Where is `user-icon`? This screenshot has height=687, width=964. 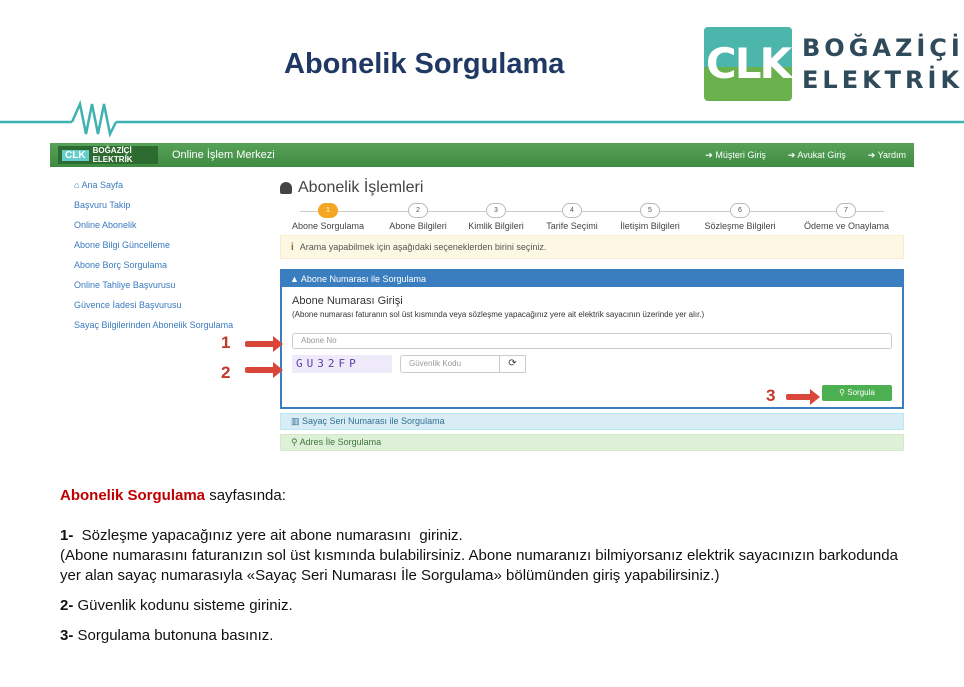
user-icon is located at coordinates (286, 188).